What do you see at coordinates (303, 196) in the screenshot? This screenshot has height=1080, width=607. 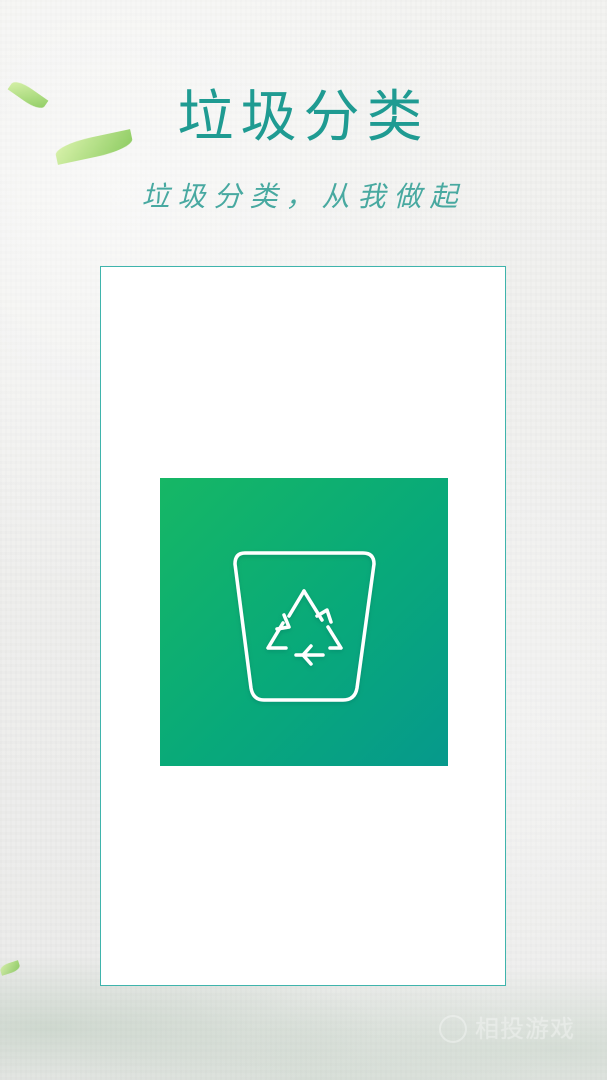 I see `page-subtitle: 垃圾分类，从我做起` at bounding box center [303, 196].